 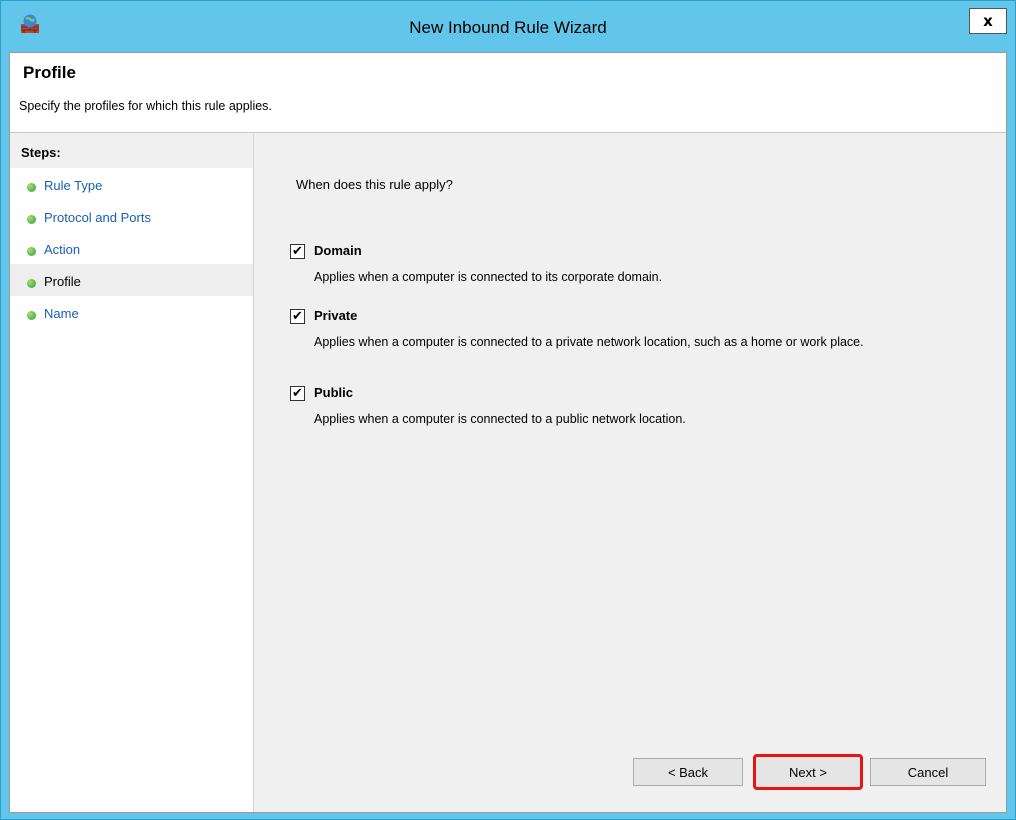 What do you see at coordinates (338, 250) in the screenshot?
I see `domain-label: Domain` at bounding box center [338, 250].